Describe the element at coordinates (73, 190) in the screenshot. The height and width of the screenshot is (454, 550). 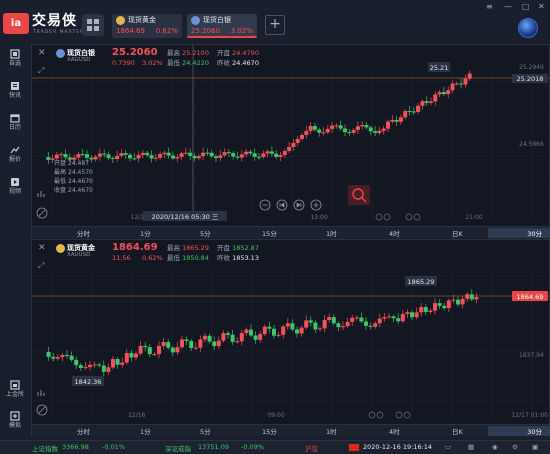
I see `svg-text:收盘24.4670: 收盘 24.4670` at that location.